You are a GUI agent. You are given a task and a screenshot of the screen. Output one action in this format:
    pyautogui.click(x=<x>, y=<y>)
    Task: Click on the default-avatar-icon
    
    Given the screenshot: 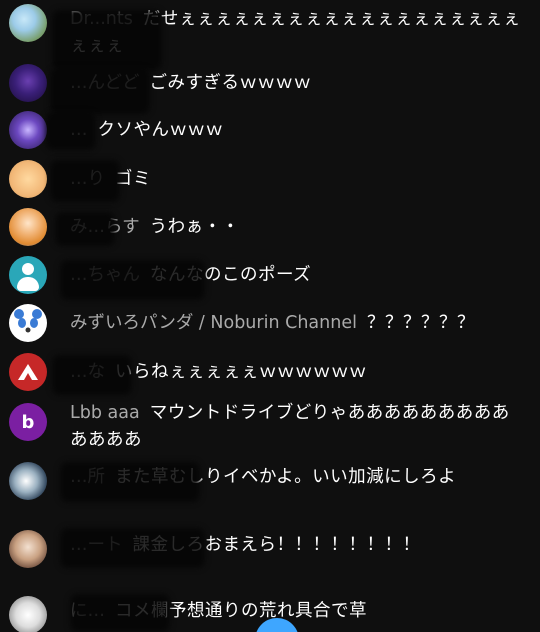 What is the action you would take?
    pyautogui.click(x=28, y=275)
    